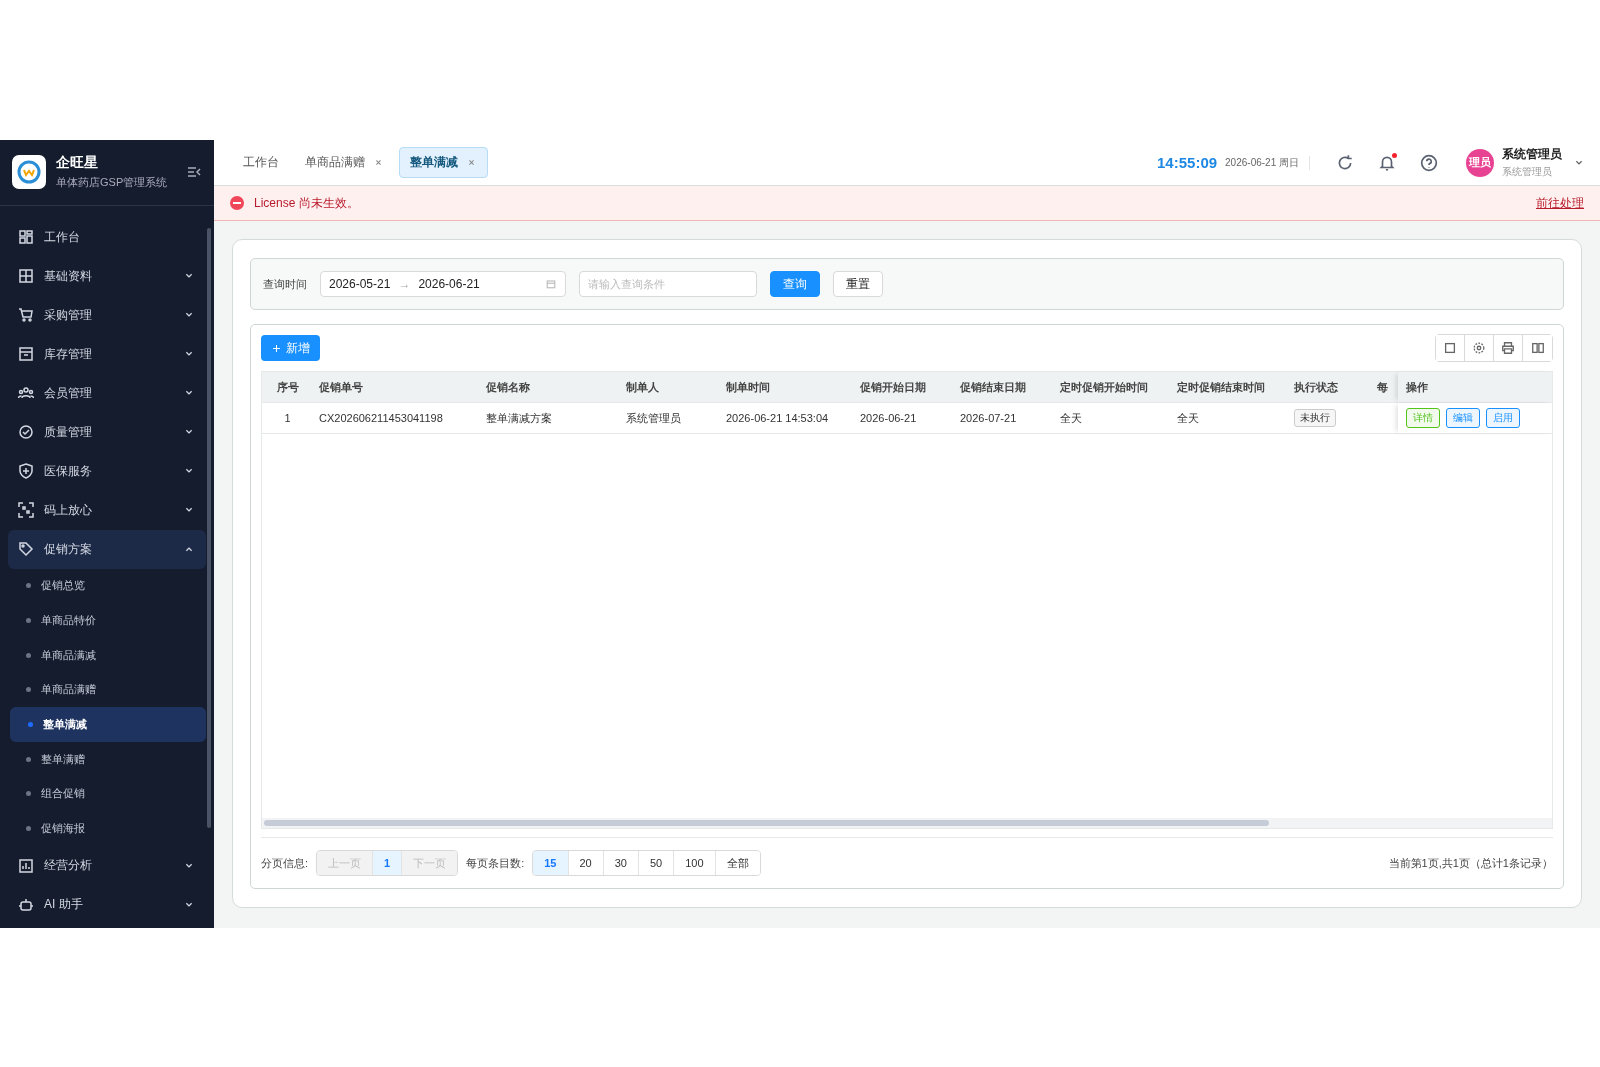 The width and height of the screenshot is (1600, 1067). I want to click on square-icon, so click(1450, 348).